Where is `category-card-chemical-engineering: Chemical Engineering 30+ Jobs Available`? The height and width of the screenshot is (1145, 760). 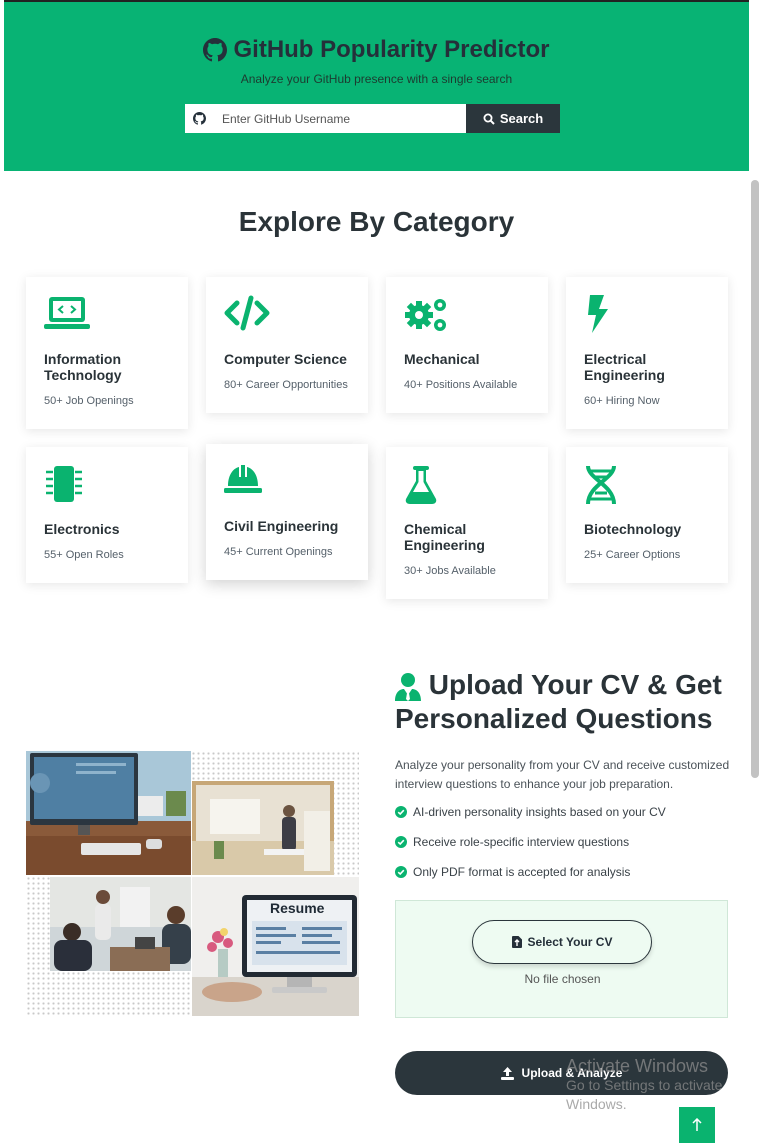
category-card-chemical-engineering: Chemical Engineering 30+ Jobs Available is located at coordinates (467, 523).